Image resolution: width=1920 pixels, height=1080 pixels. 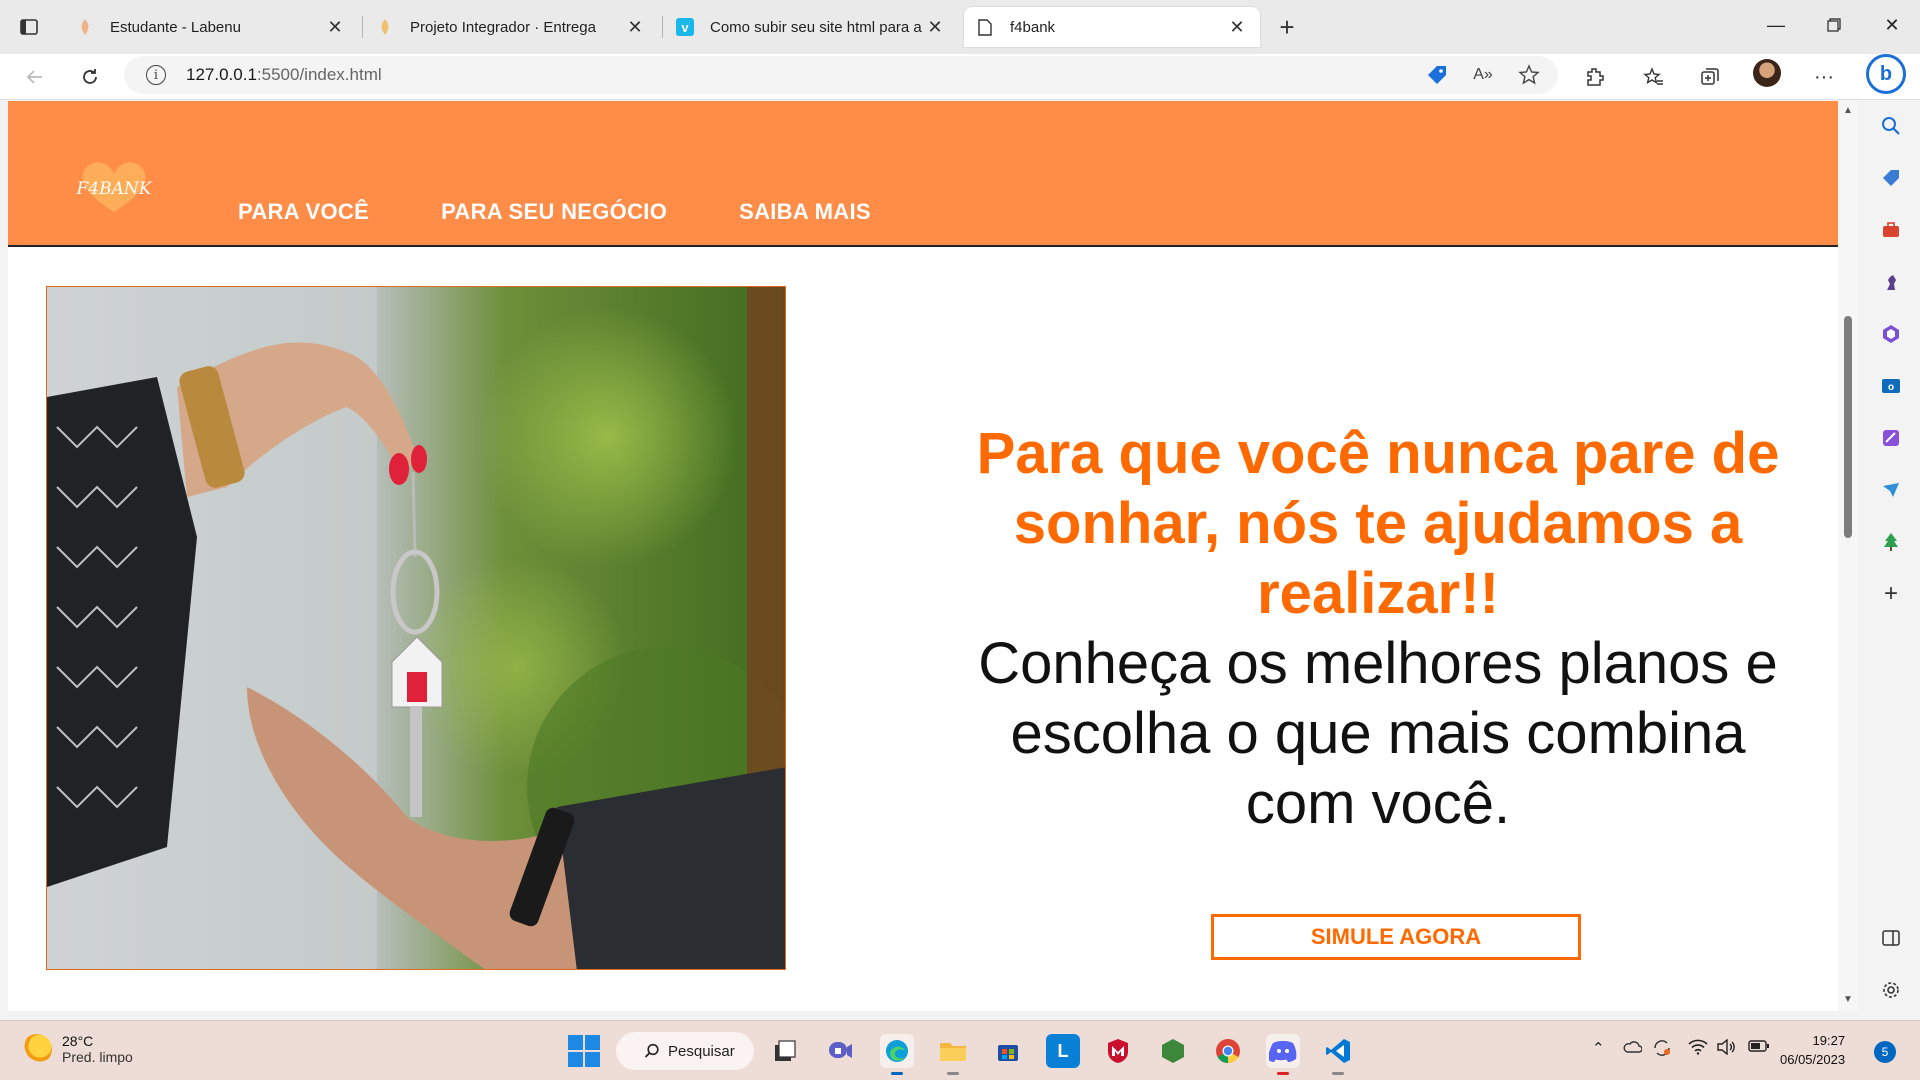 What do you see at coordinates (1891, 542) in the screenshot?
I see `sidebar-tree-icon` at bounding box center [1891, 542].